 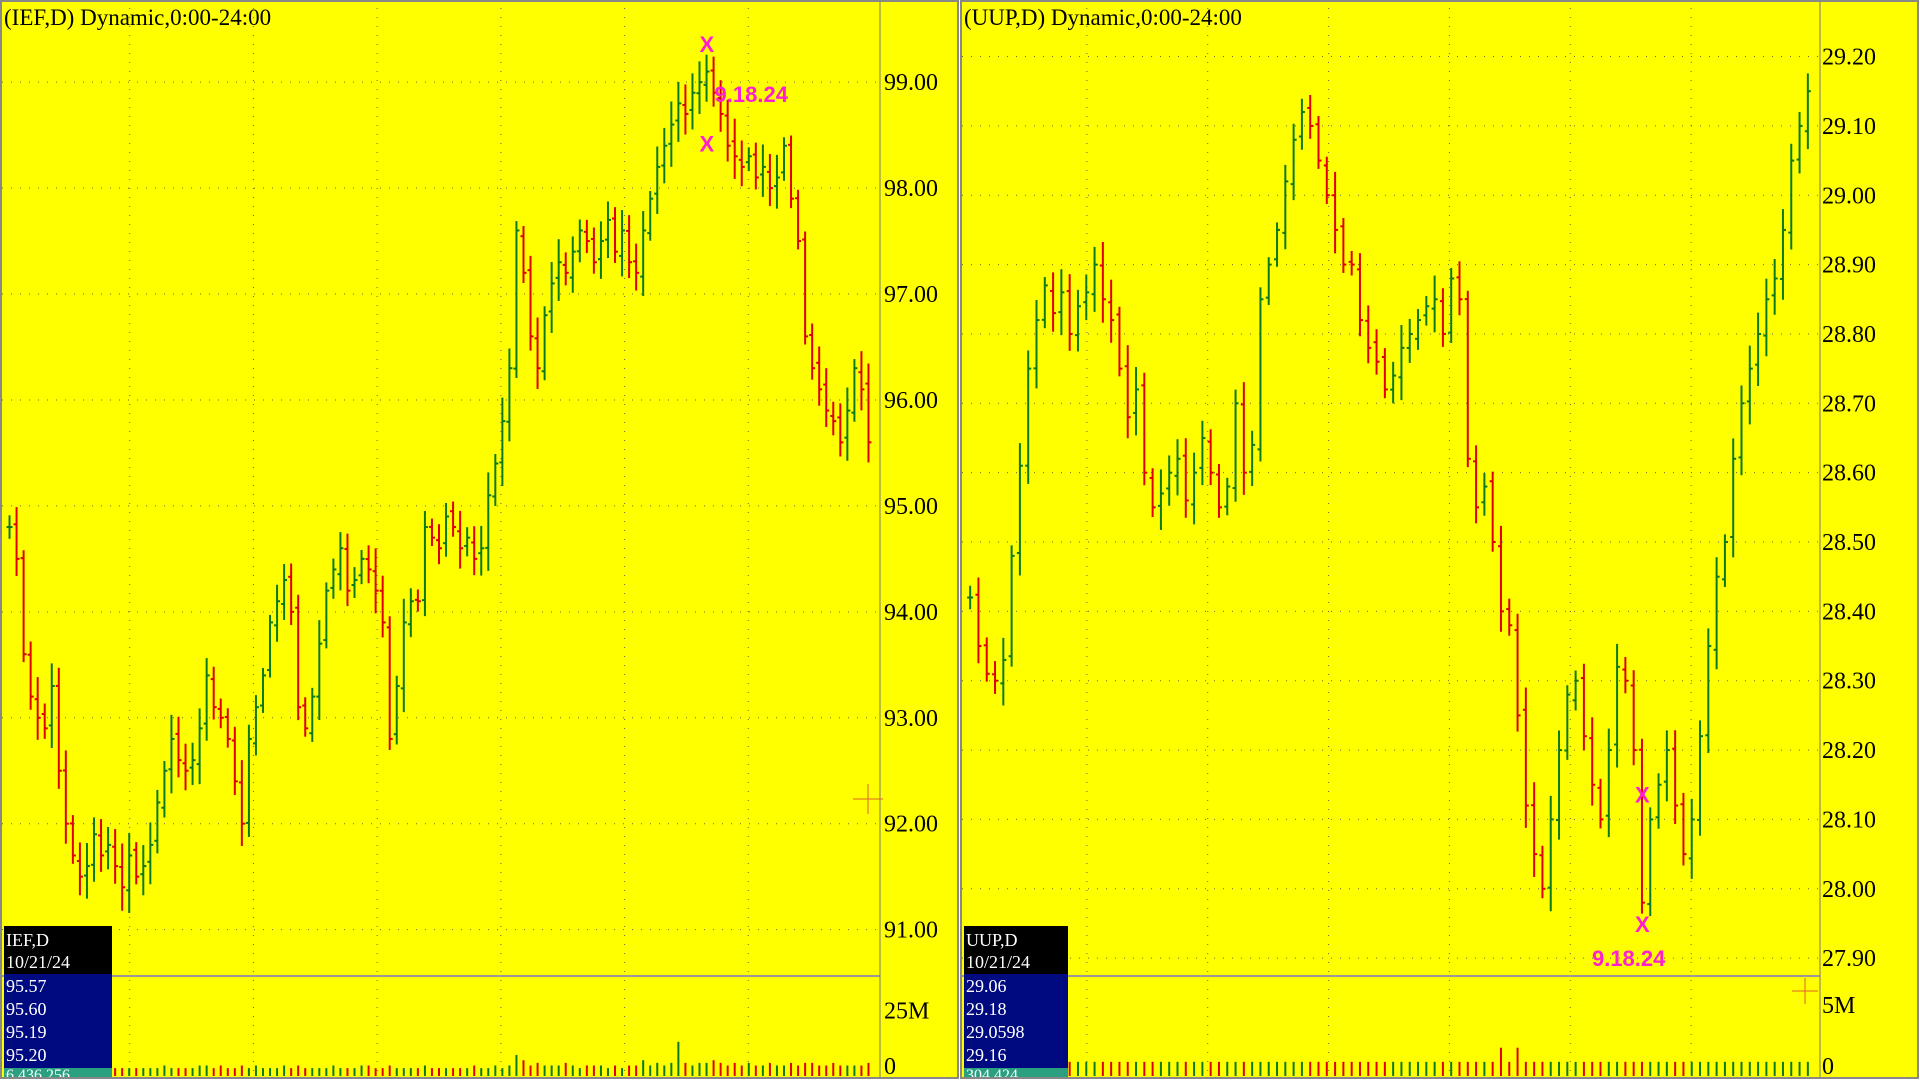 I want to click on y-tick-label: 28.40, so click(x=1849, y=612).